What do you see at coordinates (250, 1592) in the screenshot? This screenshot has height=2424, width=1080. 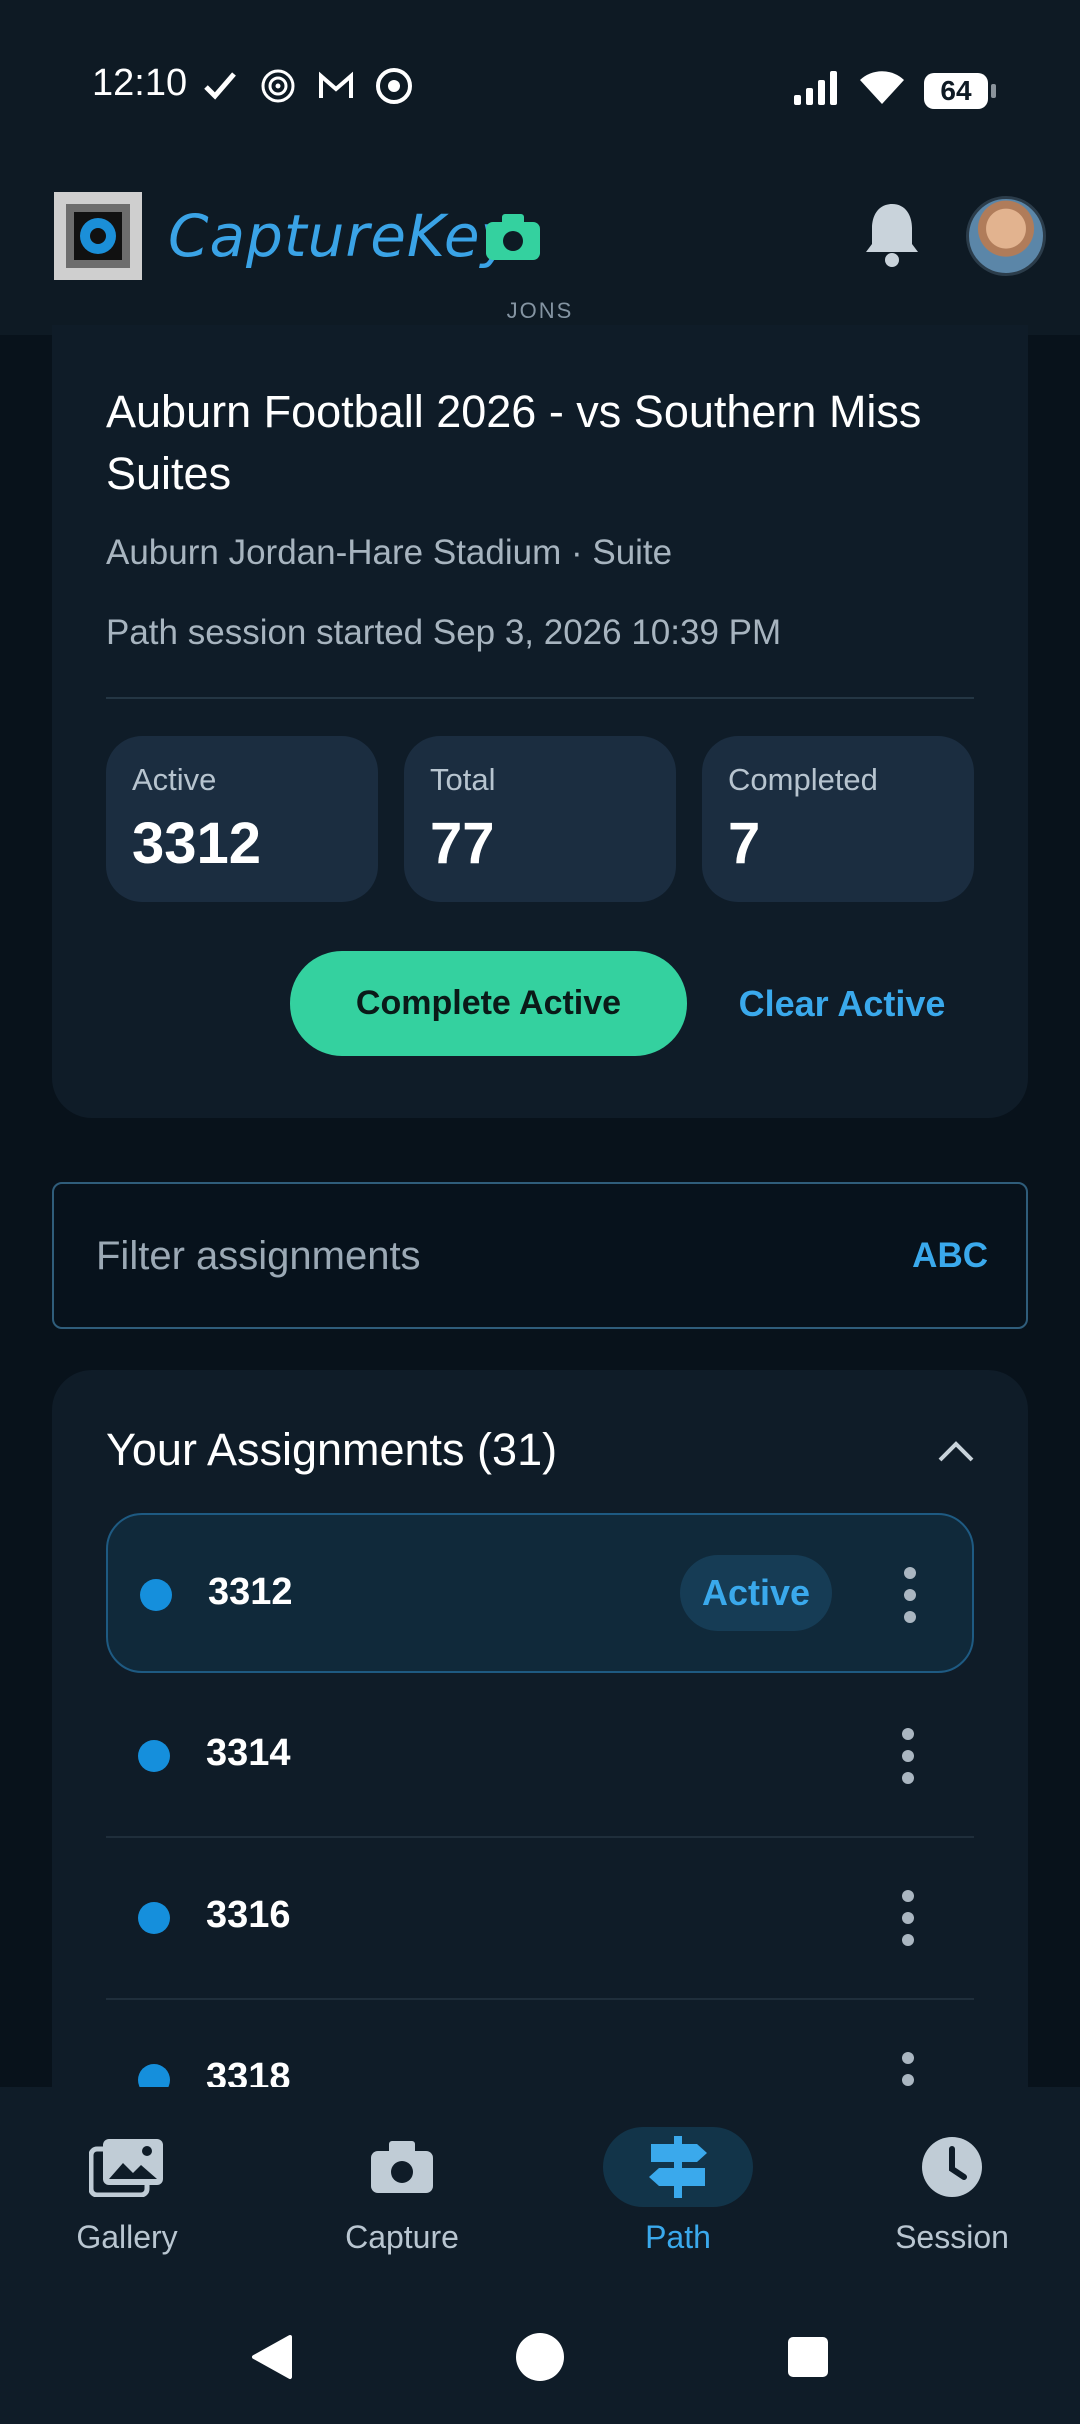 I see `assignment-number: 3312` at bounding box center [250, 1592].